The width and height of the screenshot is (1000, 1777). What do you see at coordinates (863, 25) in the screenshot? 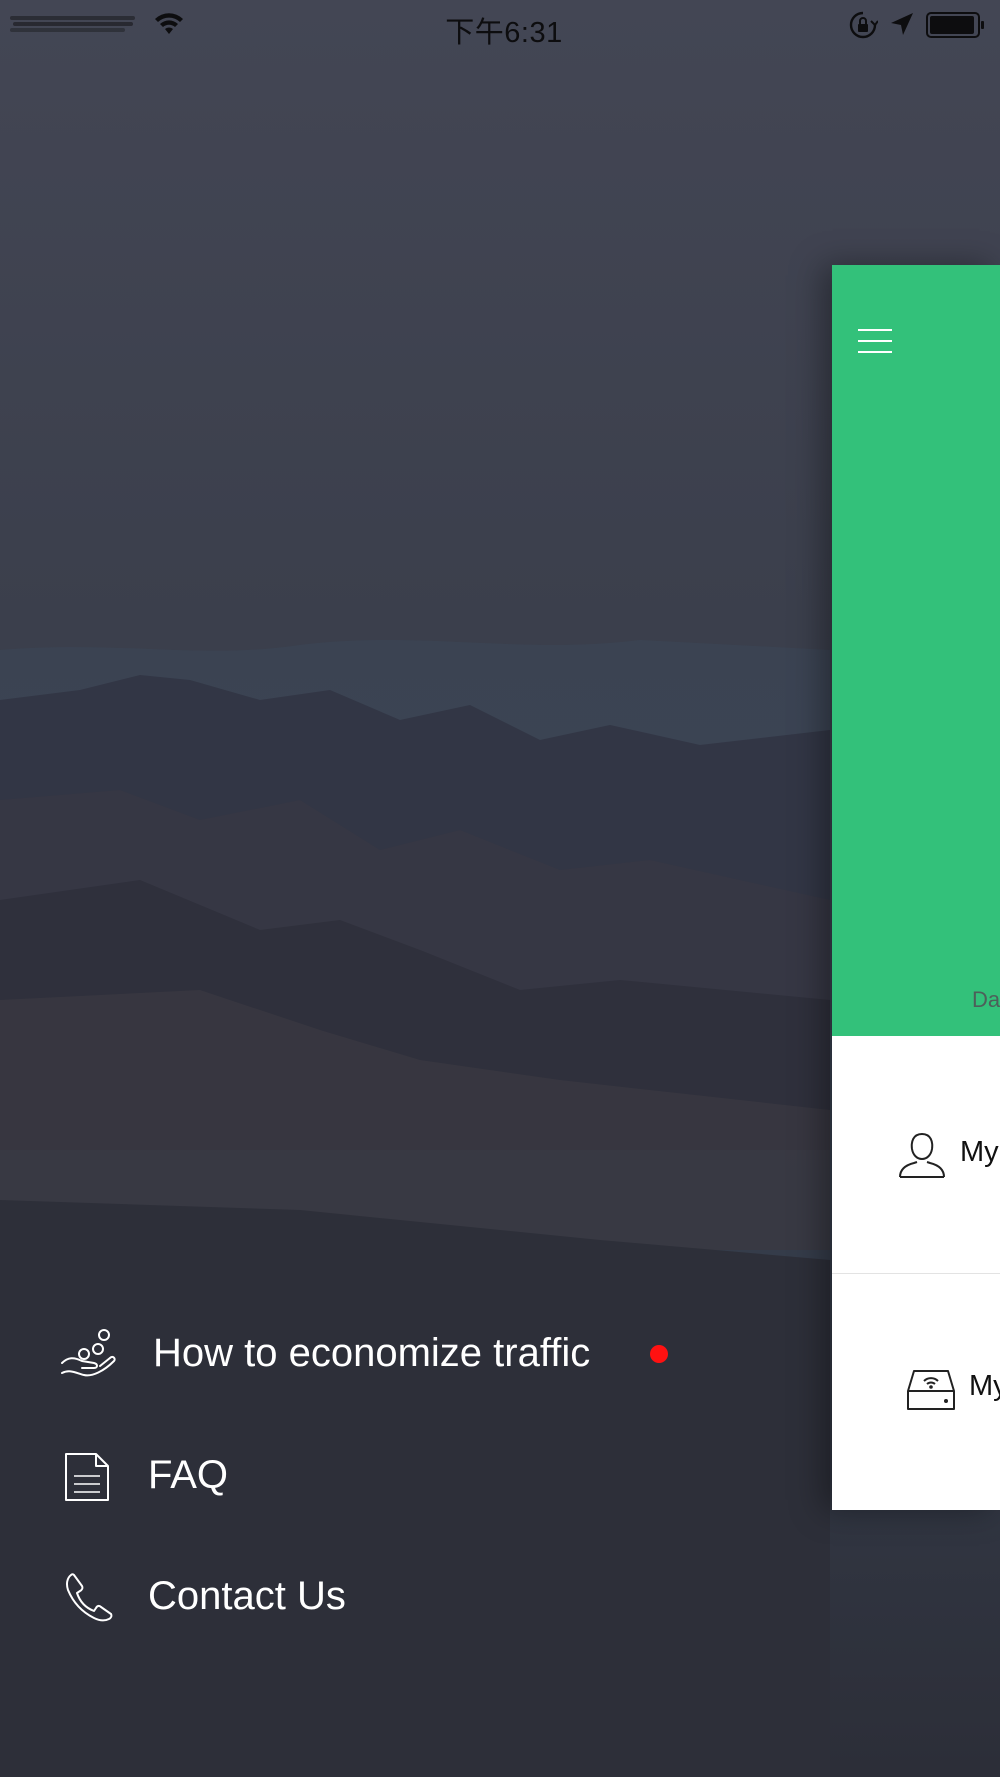
I see `rotation-lock-icon` at bounding box center [863, 25].